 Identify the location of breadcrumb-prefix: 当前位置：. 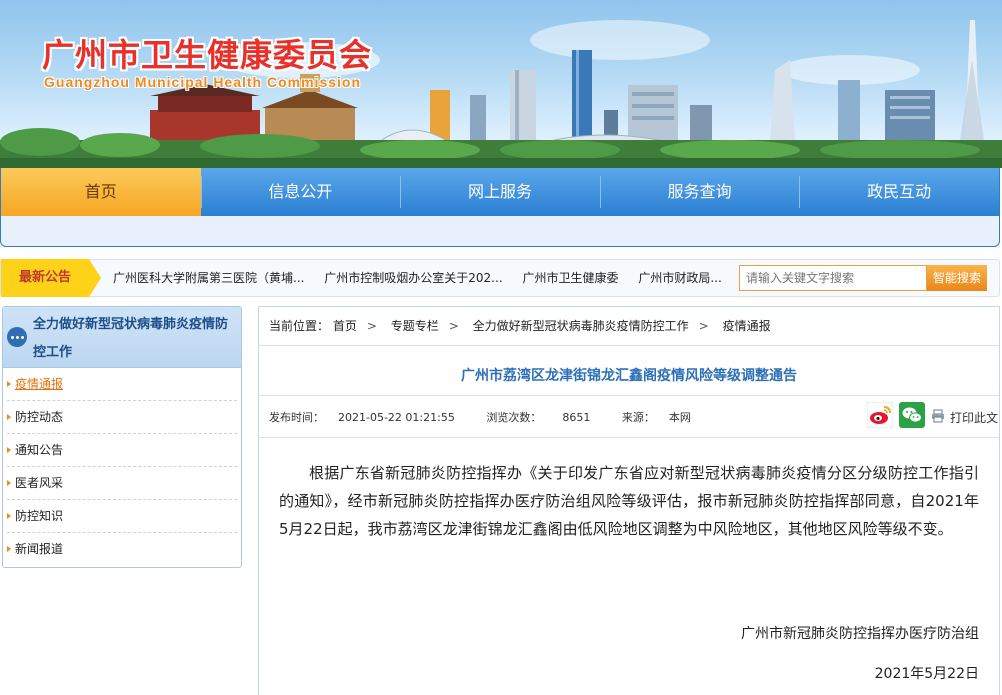
(299, 326).